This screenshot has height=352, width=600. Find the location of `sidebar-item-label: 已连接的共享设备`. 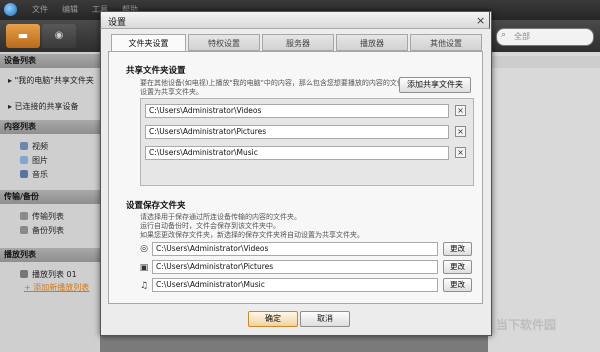

sidebar-item-label: 已连接的共享设备 is located at coordinates (46, 106).